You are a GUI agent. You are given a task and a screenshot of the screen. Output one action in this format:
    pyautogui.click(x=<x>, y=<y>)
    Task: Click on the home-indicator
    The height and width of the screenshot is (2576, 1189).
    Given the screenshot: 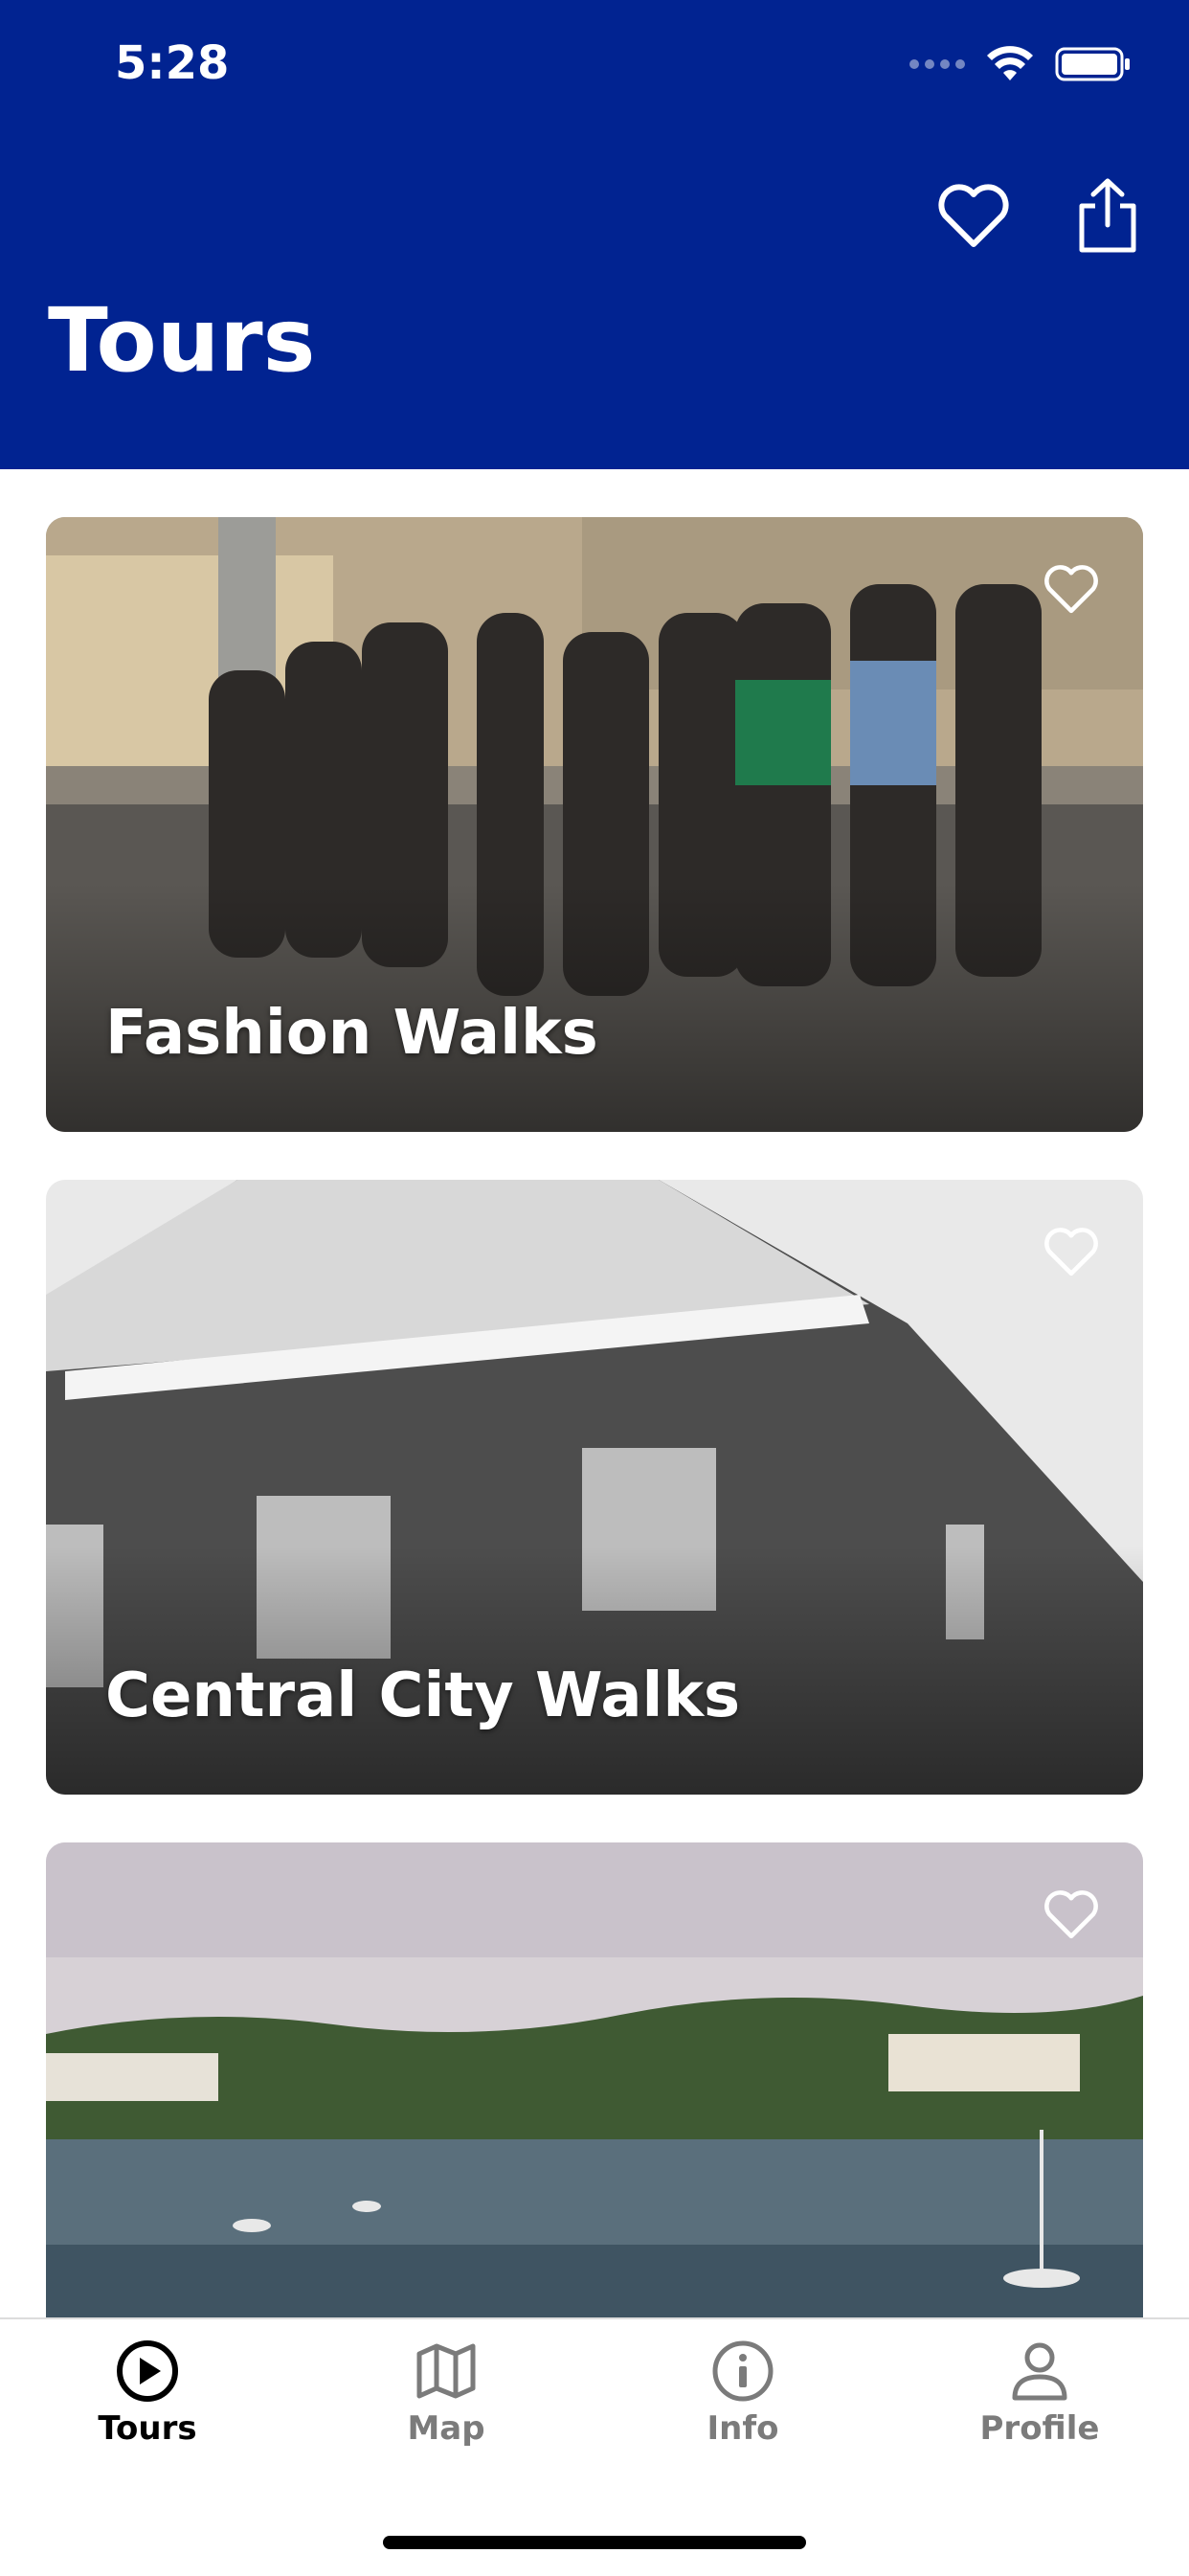 What is the action you would take?
    pyautogui.click(x=594, y=2542)
    